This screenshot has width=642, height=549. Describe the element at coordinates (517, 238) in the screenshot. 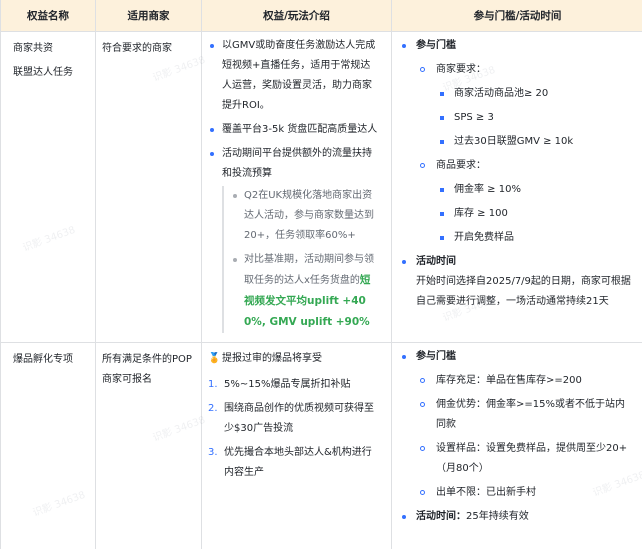

I see `product-req-item: 开启免费样品` at that location.